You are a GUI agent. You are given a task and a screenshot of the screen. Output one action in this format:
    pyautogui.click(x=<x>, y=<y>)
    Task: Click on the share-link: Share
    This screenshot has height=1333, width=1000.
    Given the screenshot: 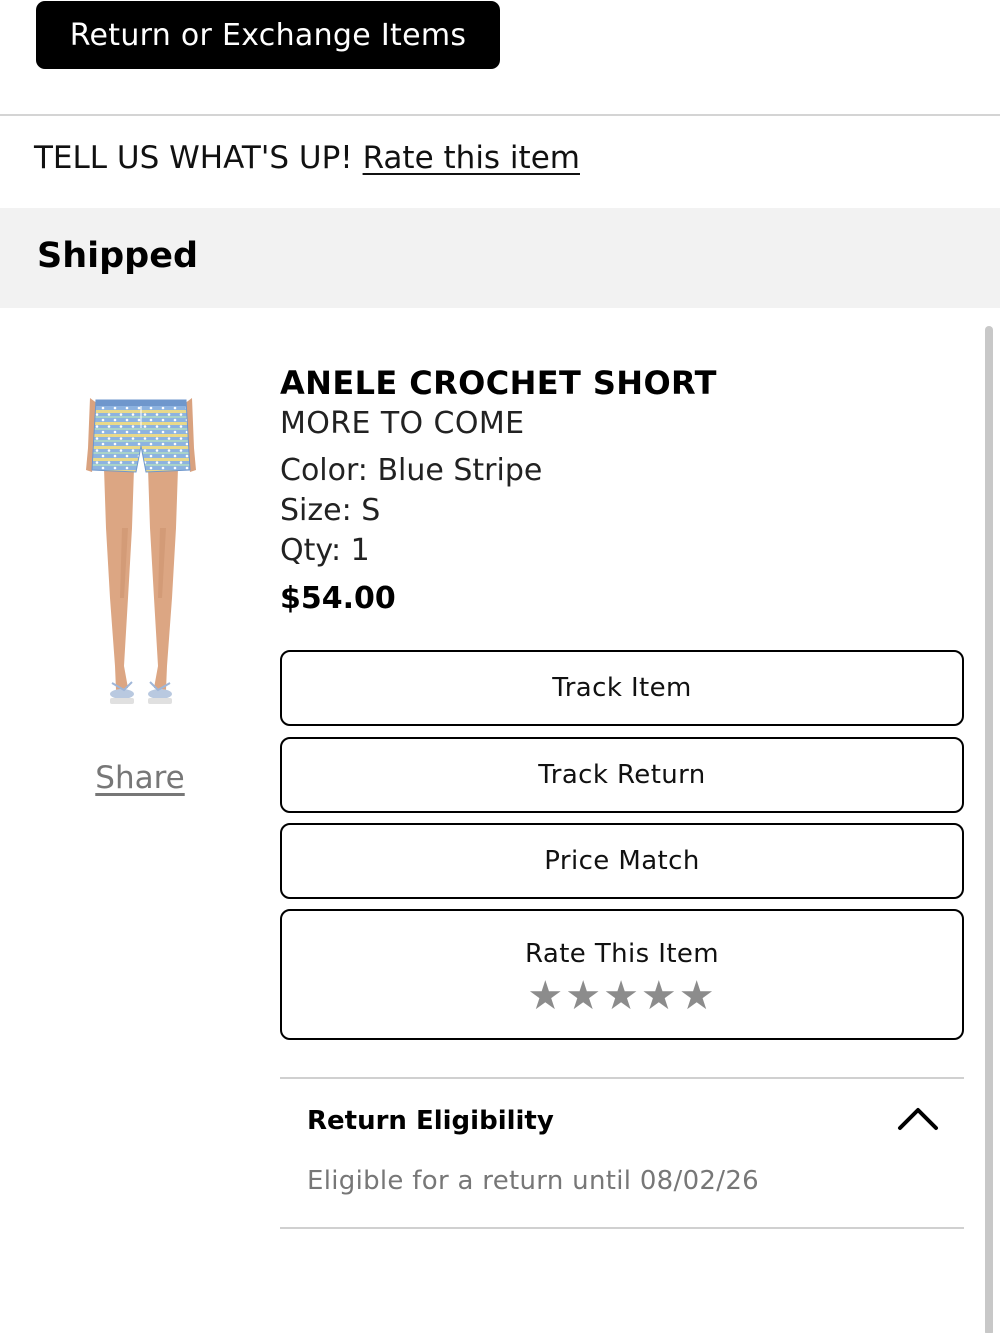 What is the action you would take?
    pyautogui.click(x=140, y=778)
    